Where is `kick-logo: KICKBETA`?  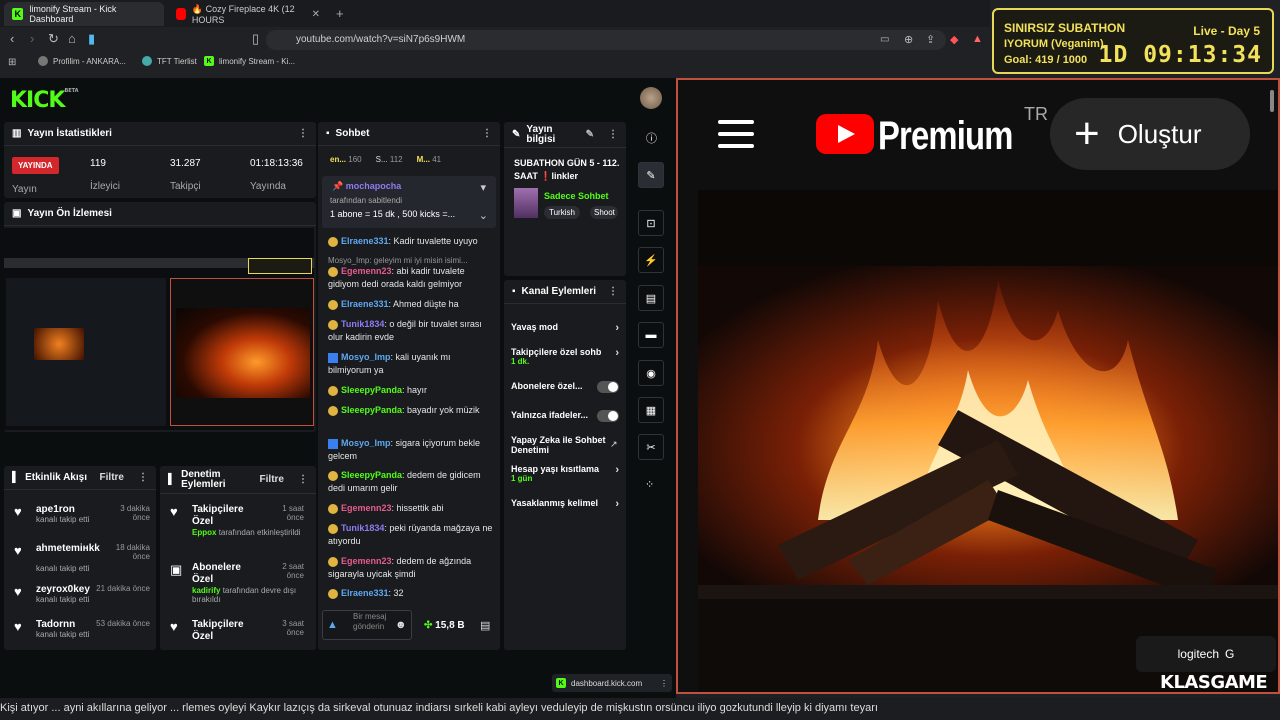 kick-logo: KICKBETA is located at coordinates (44, 100).